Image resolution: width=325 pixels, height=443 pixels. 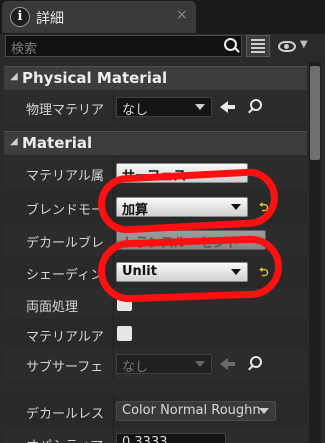 I want to click on category-label: Physical Material, so click(x=95, y=78).